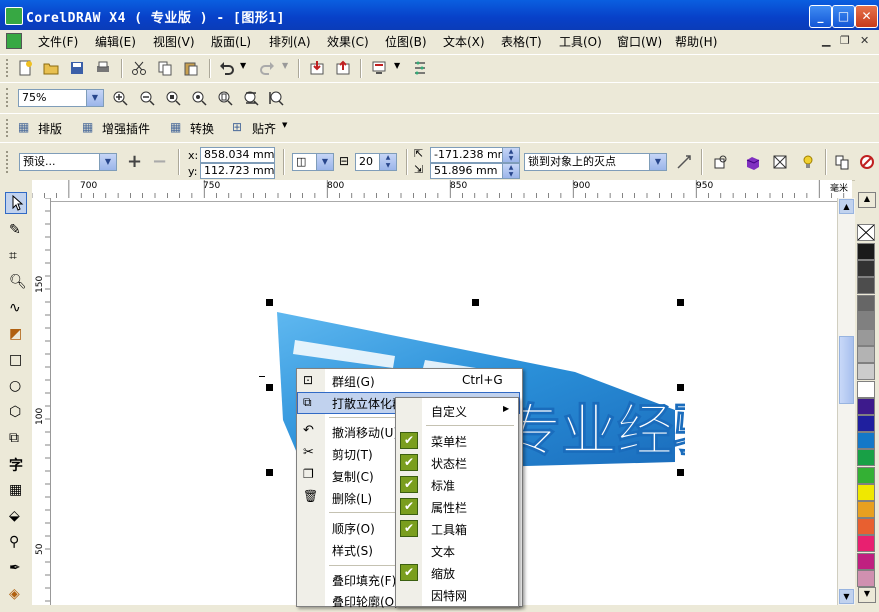 Image resolution: width=879 pixels, height=612 pixels. I want to click on submenu-item-toolbox: ✔ 工具箱, so click(456, 529).